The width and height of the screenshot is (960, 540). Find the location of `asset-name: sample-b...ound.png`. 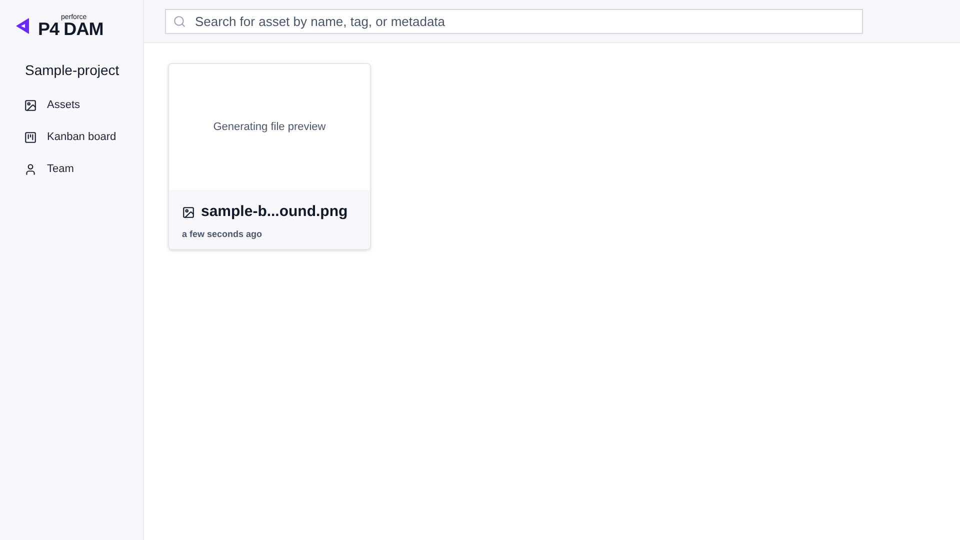

asset-name: sample-b...ound.png is located at coordinates (274, 212).